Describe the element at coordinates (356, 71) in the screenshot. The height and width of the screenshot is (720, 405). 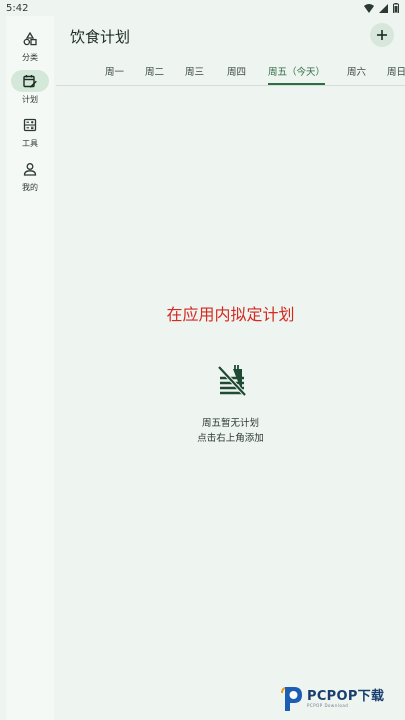
I see `tab-saturday: 周六` at that location.